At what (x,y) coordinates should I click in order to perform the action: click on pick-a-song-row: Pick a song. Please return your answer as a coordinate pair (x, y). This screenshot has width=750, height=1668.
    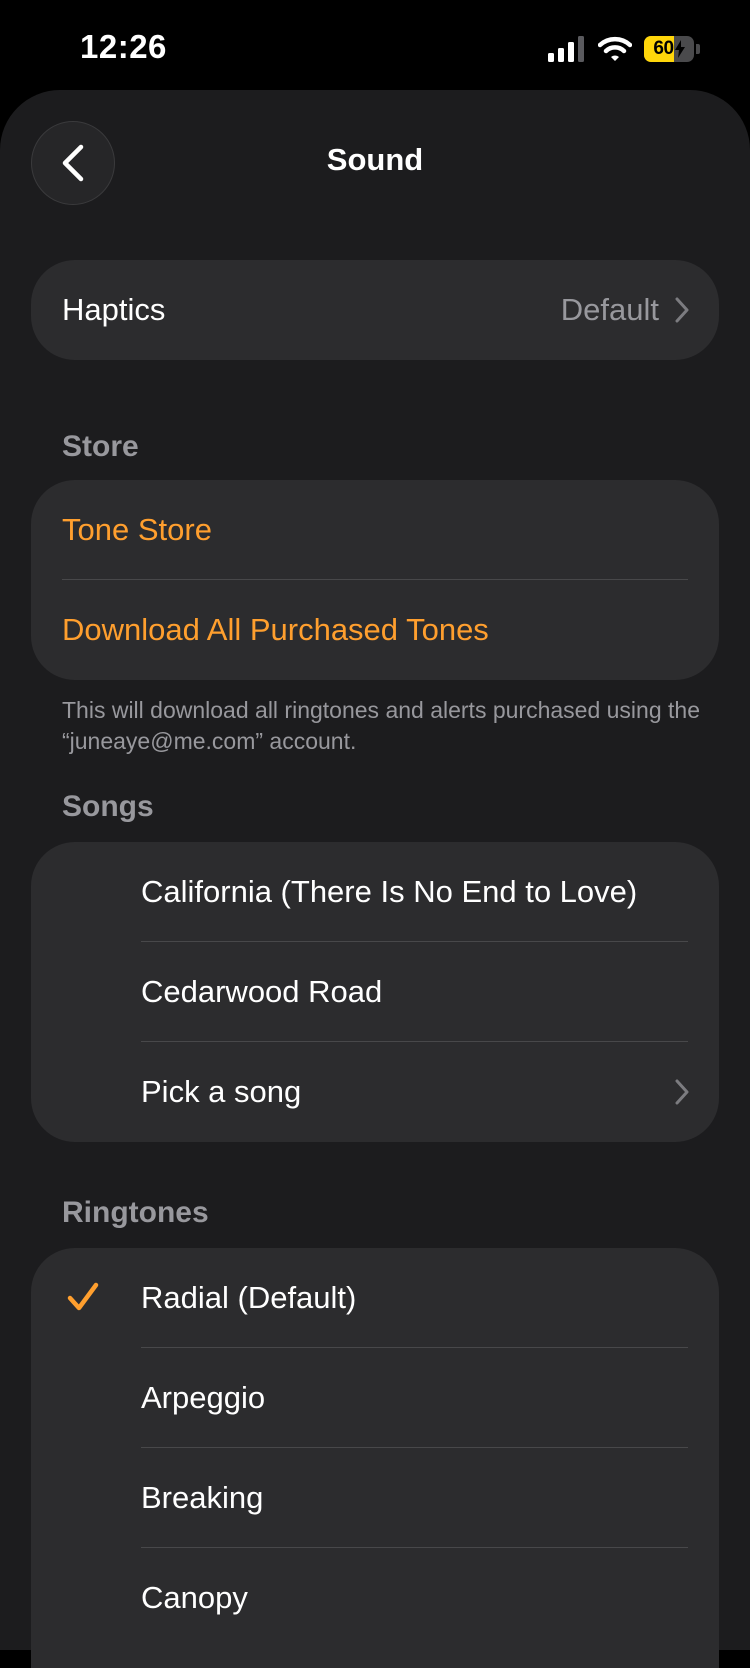
    Looking at the image, I should click on (375, 1092).